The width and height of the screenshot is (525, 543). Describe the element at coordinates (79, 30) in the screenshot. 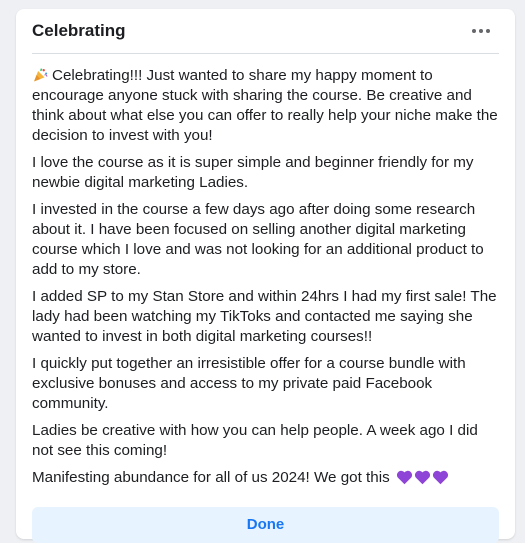

I see `post-title: Celebrating` at that location.